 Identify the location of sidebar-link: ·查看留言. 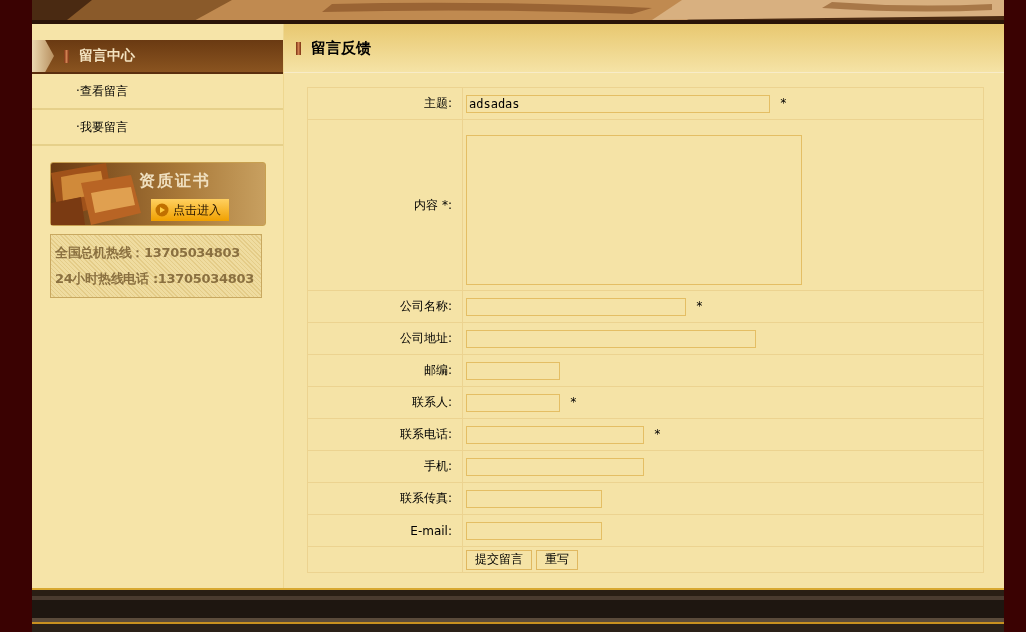
(157, 92).